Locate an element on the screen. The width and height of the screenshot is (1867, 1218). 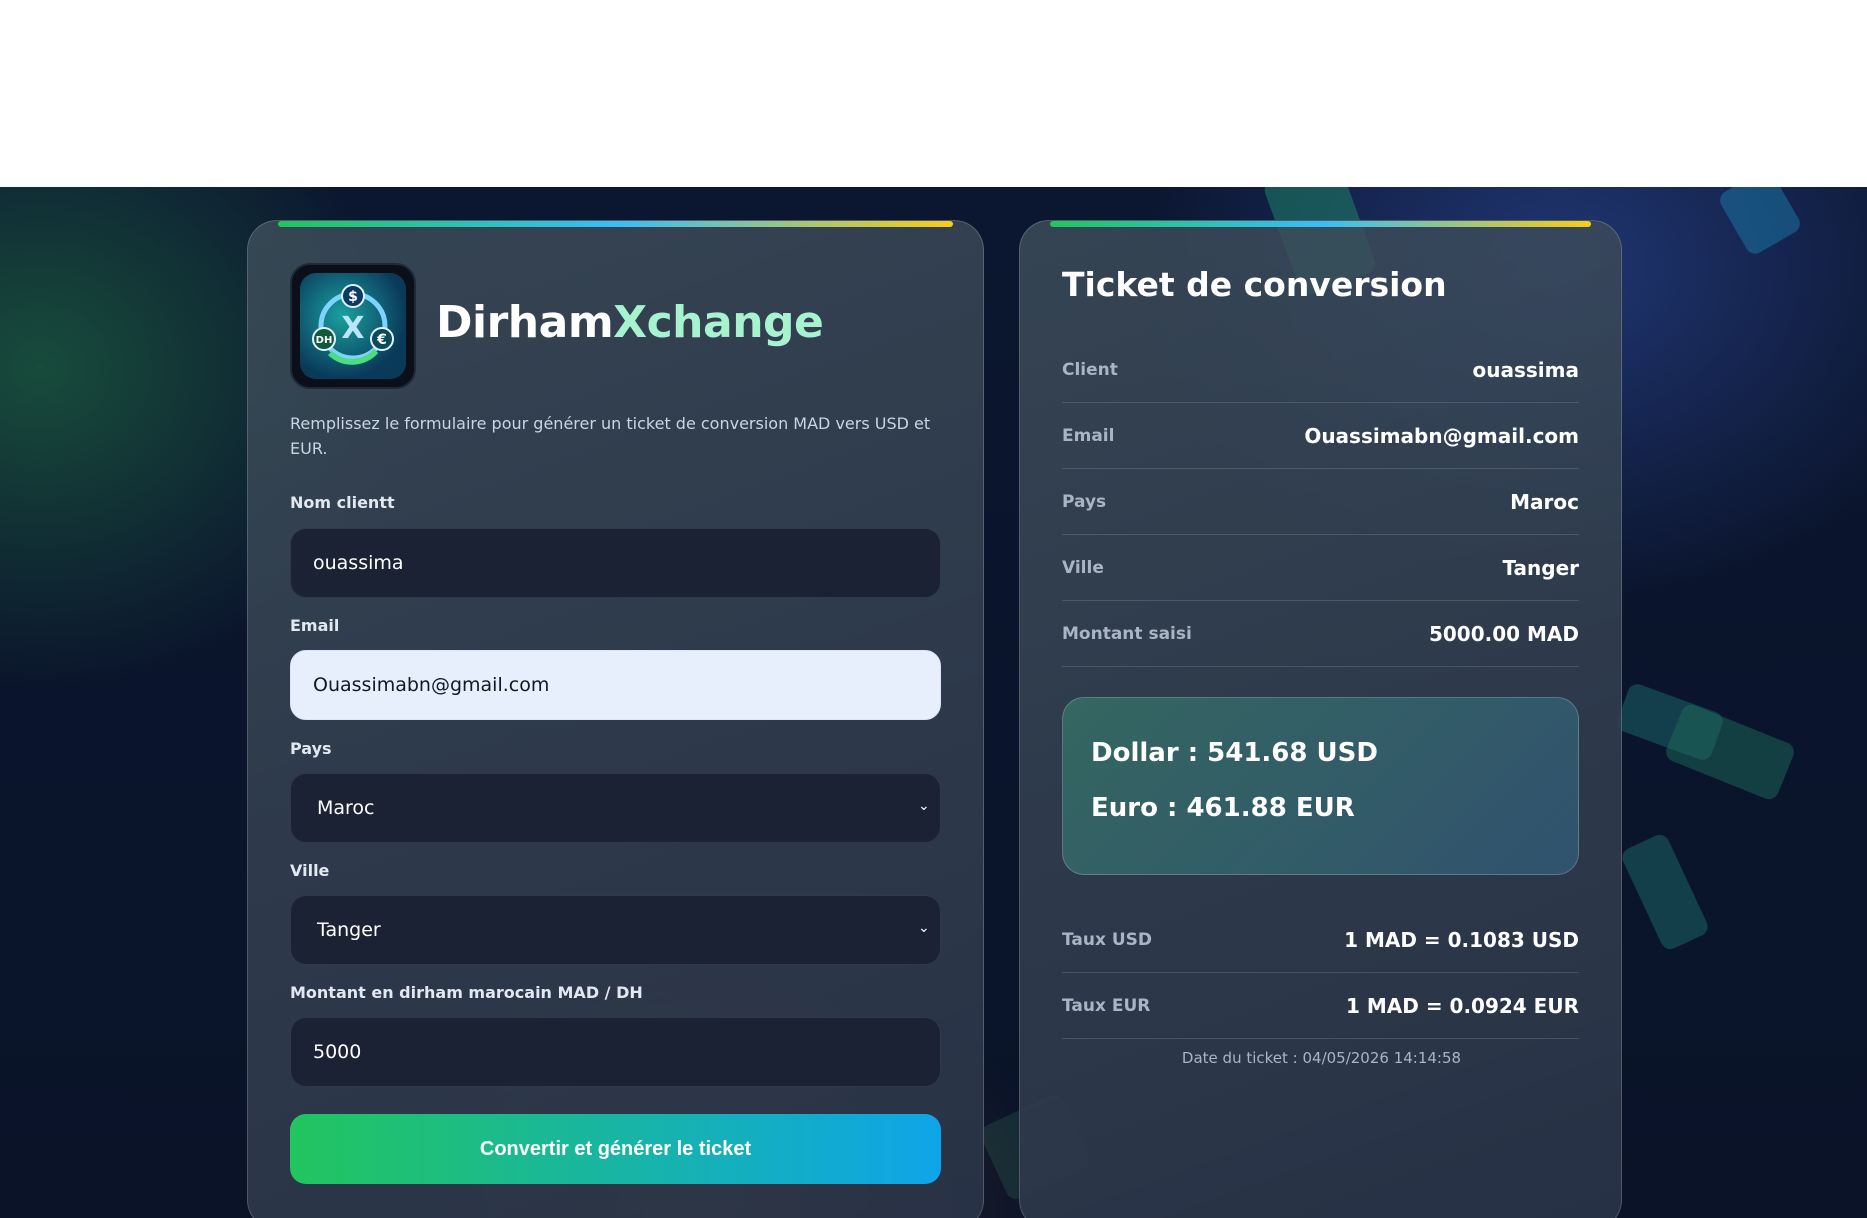
ticket-row-value: Maroc is located at coordinates (1544, 501).